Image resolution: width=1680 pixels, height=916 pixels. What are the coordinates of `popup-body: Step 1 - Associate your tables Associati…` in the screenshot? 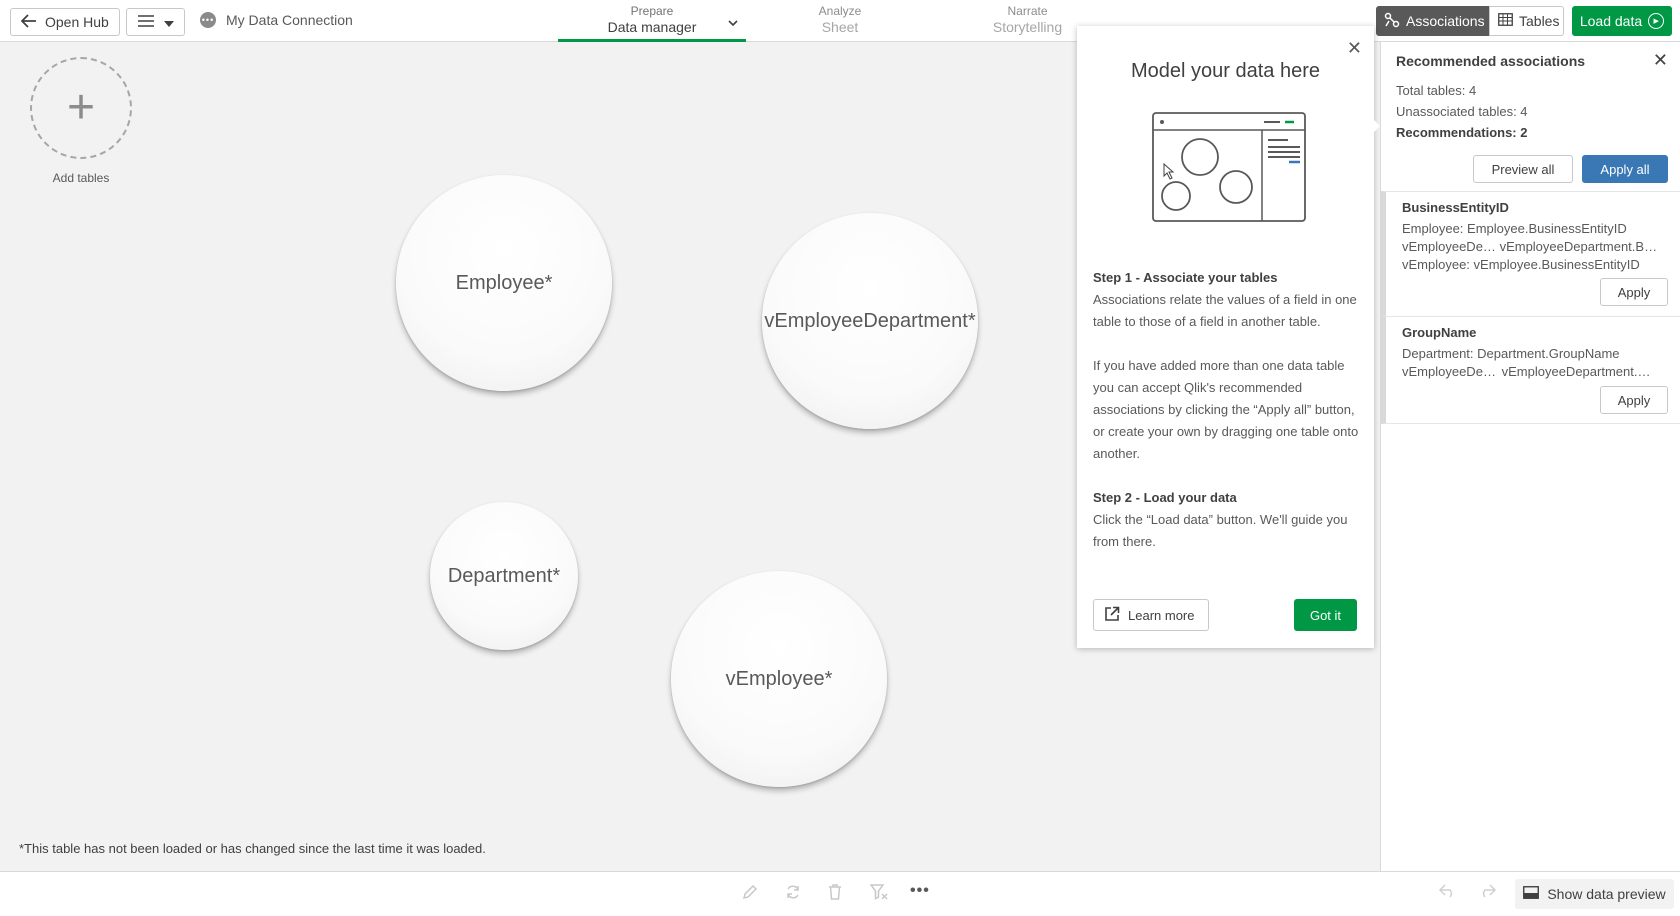 It's located at (1226, 421).